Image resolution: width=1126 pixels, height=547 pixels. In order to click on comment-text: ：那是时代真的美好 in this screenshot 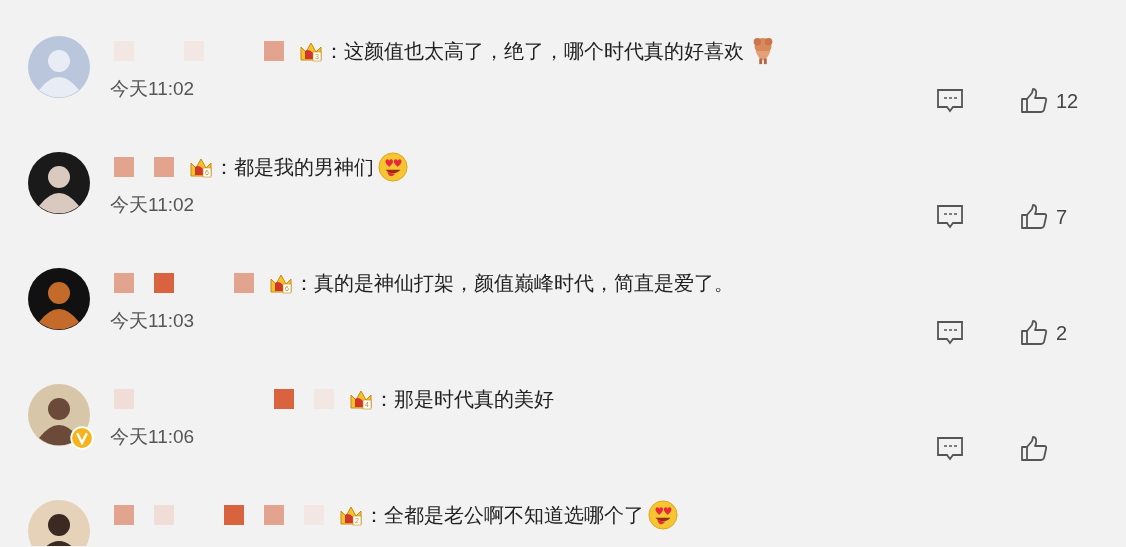, I will do `click(464, 399)`.